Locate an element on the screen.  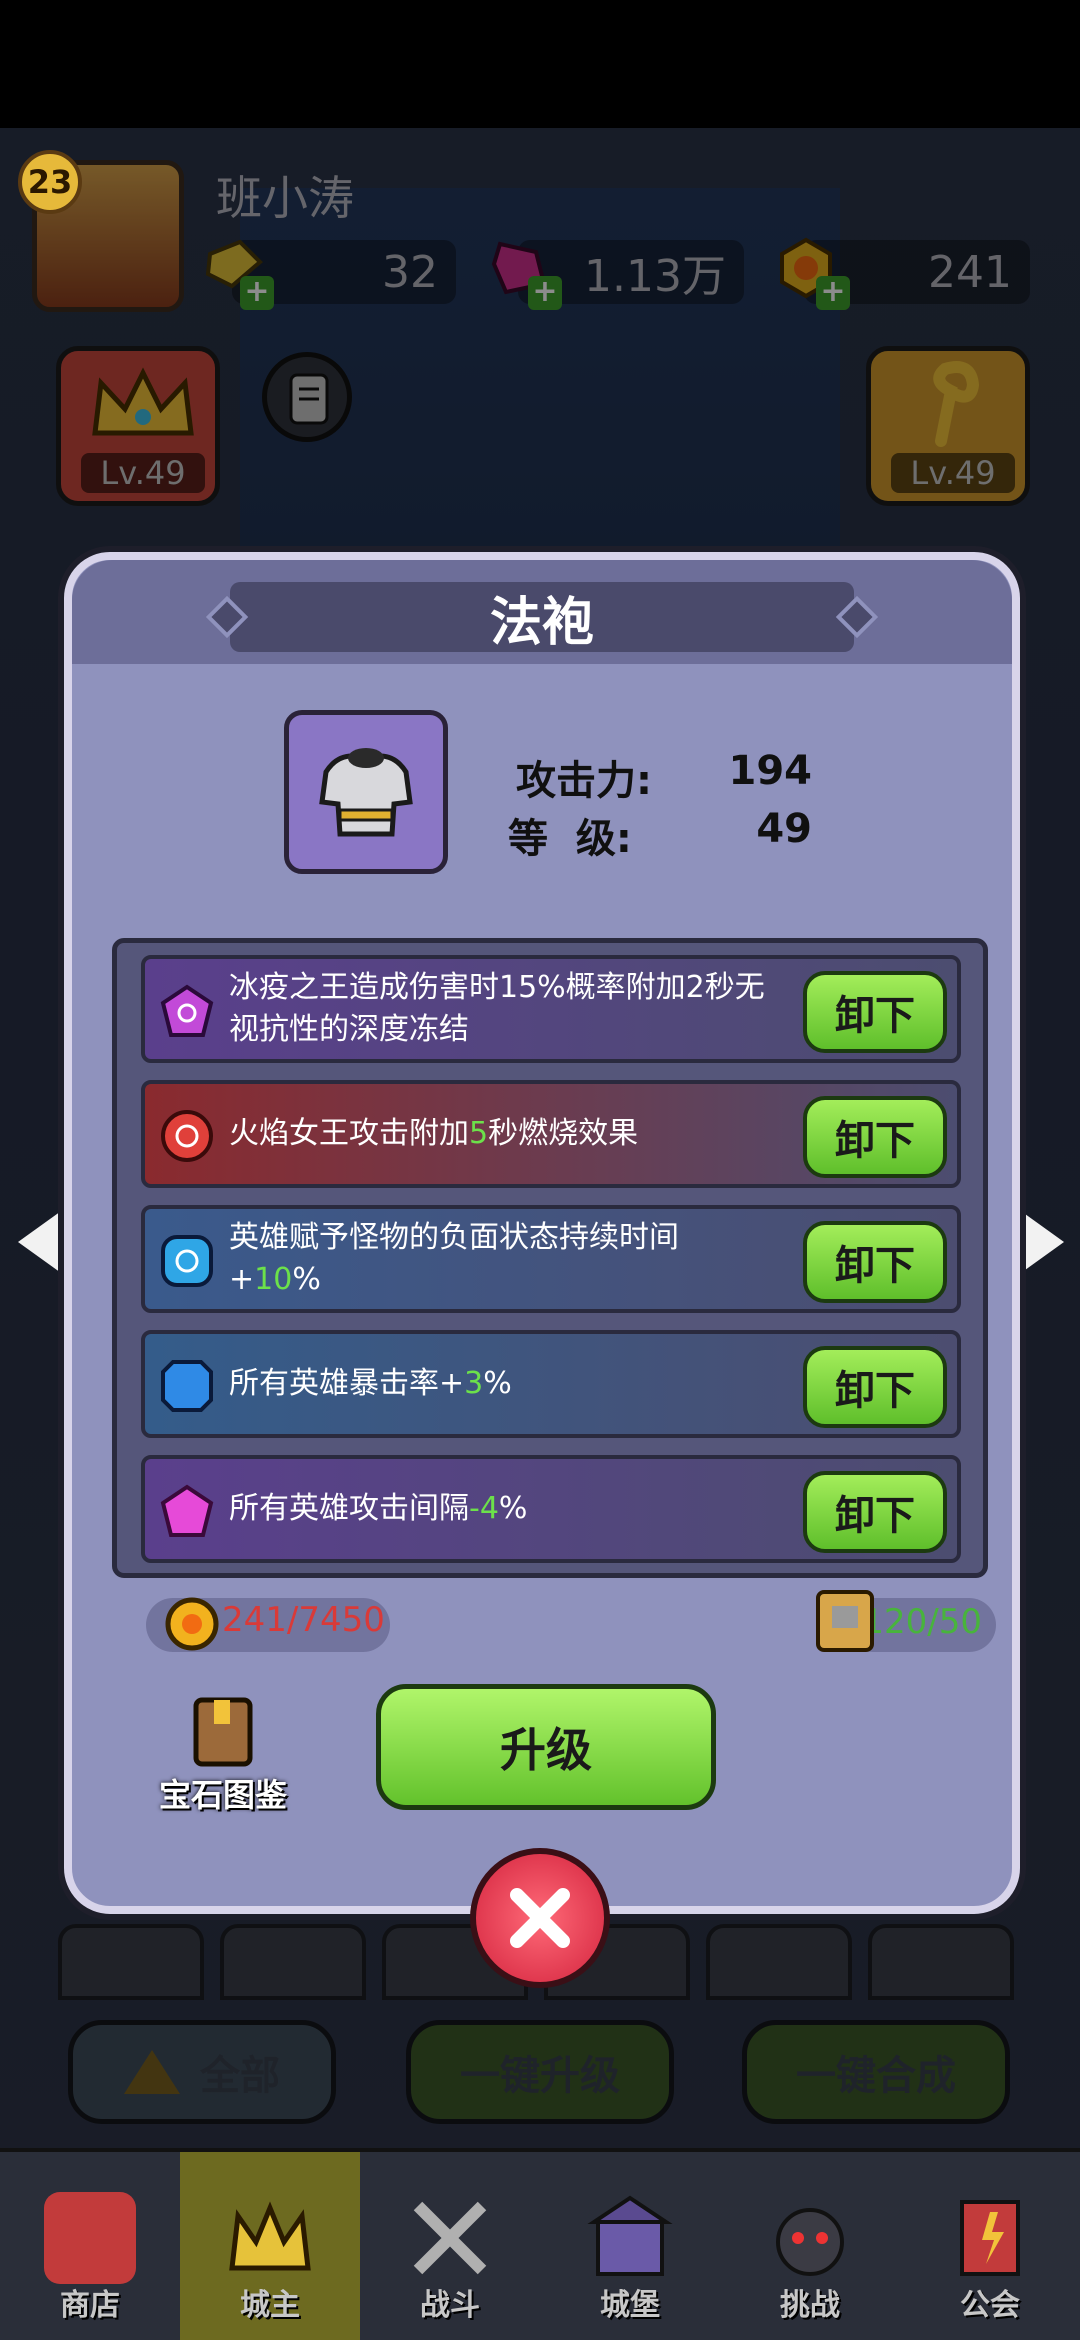
gem-effect-part: 冰疫之王造成伤害时15%概率附加2秒无视抗性的深度冻结 is located at coordinates (497, 1008).